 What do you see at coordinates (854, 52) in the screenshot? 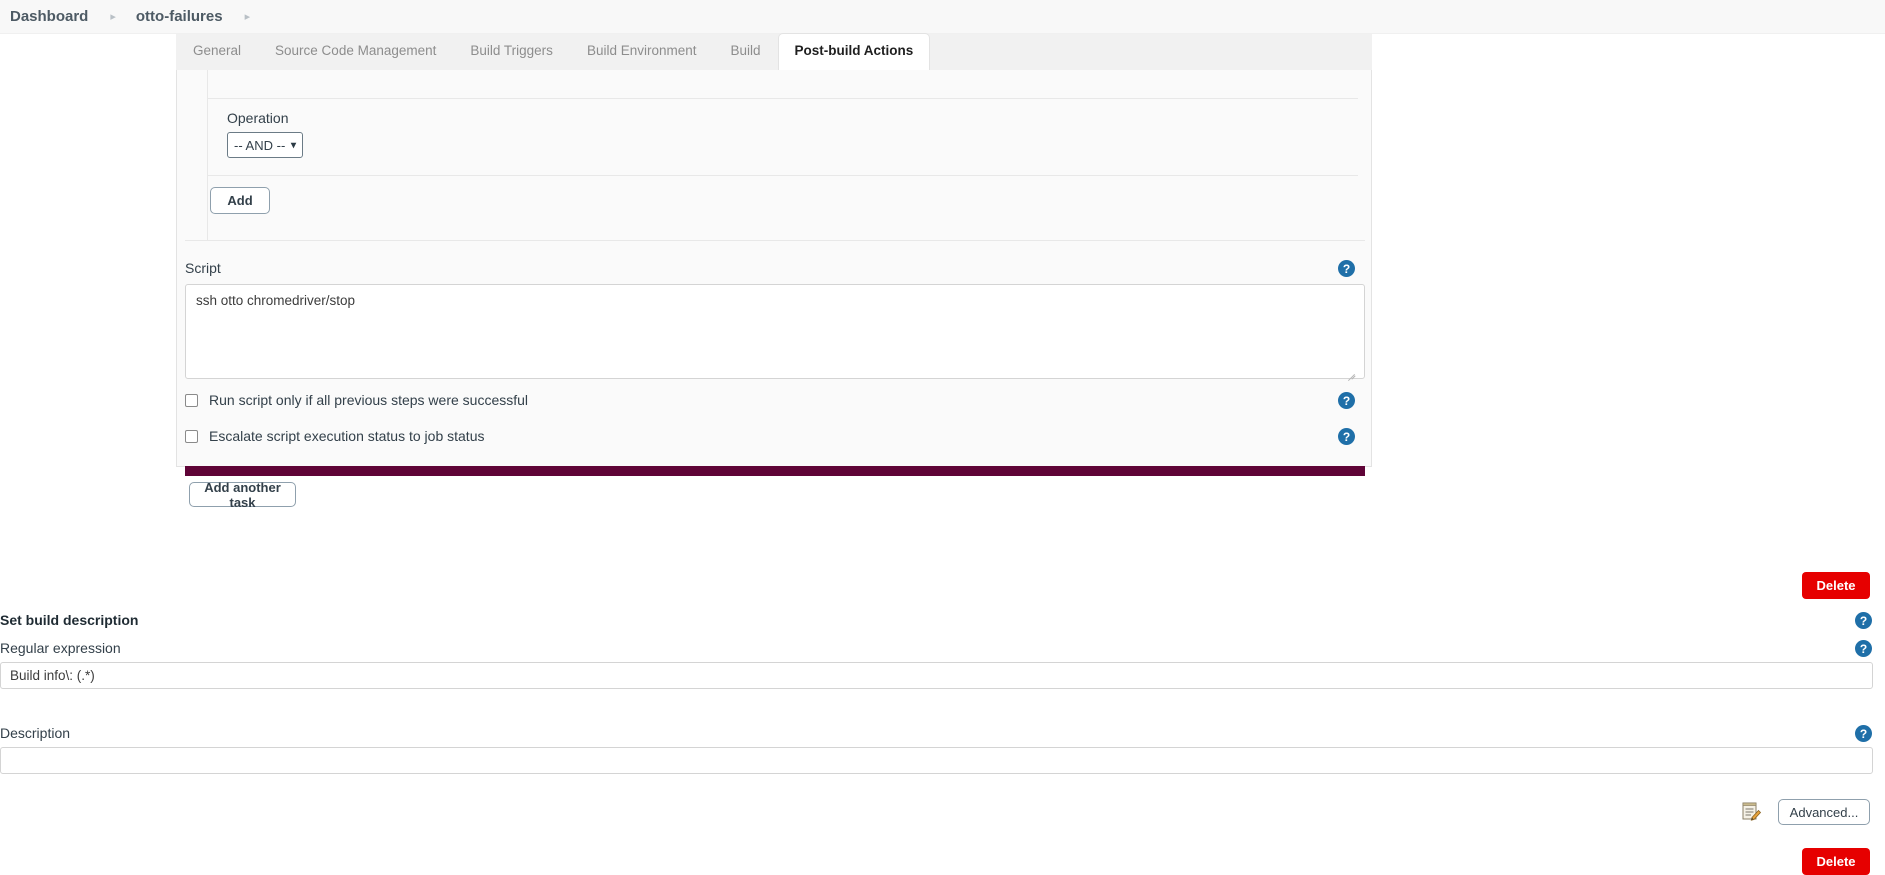
I see `tab-post-build-actions: Post-build Actions` at bounding box center [854, 52].